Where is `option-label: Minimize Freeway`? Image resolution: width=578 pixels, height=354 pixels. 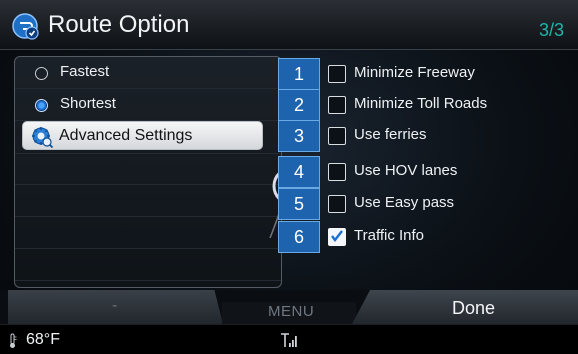 option-label: Minimize Freeway is located at coordinates (414, 72).